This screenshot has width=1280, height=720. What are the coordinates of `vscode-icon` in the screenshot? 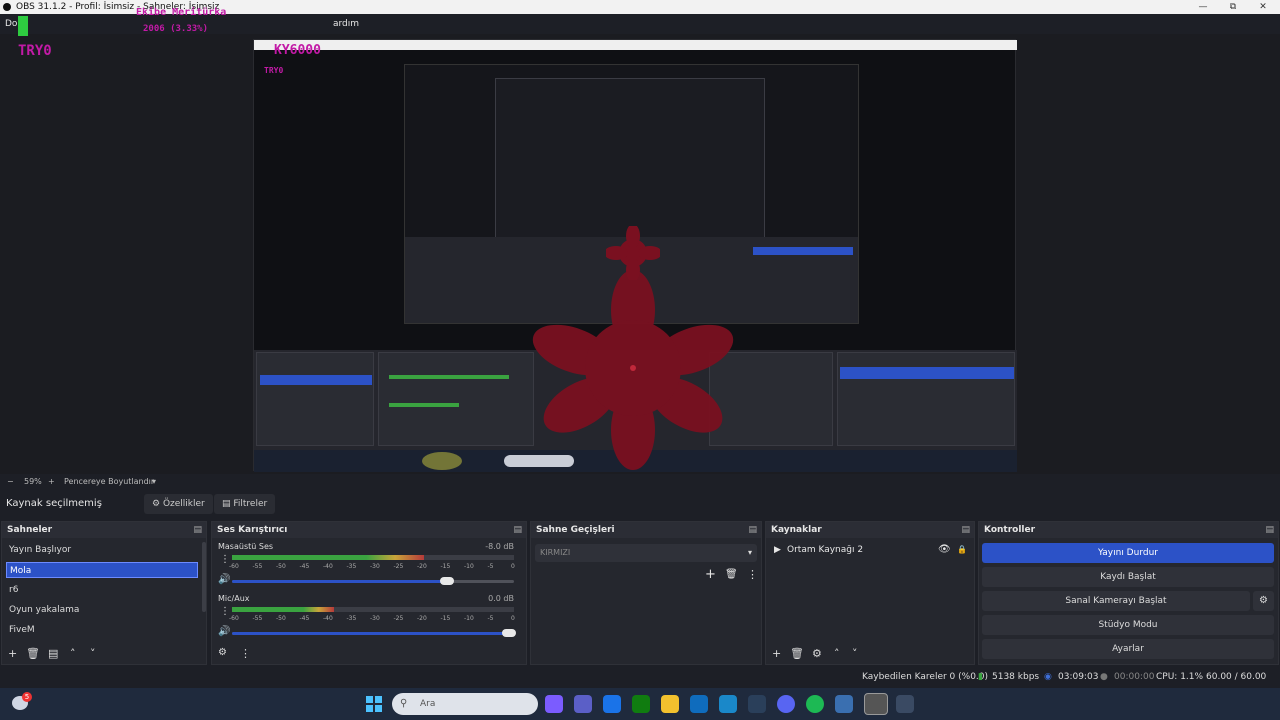 It's located at (844, 704).